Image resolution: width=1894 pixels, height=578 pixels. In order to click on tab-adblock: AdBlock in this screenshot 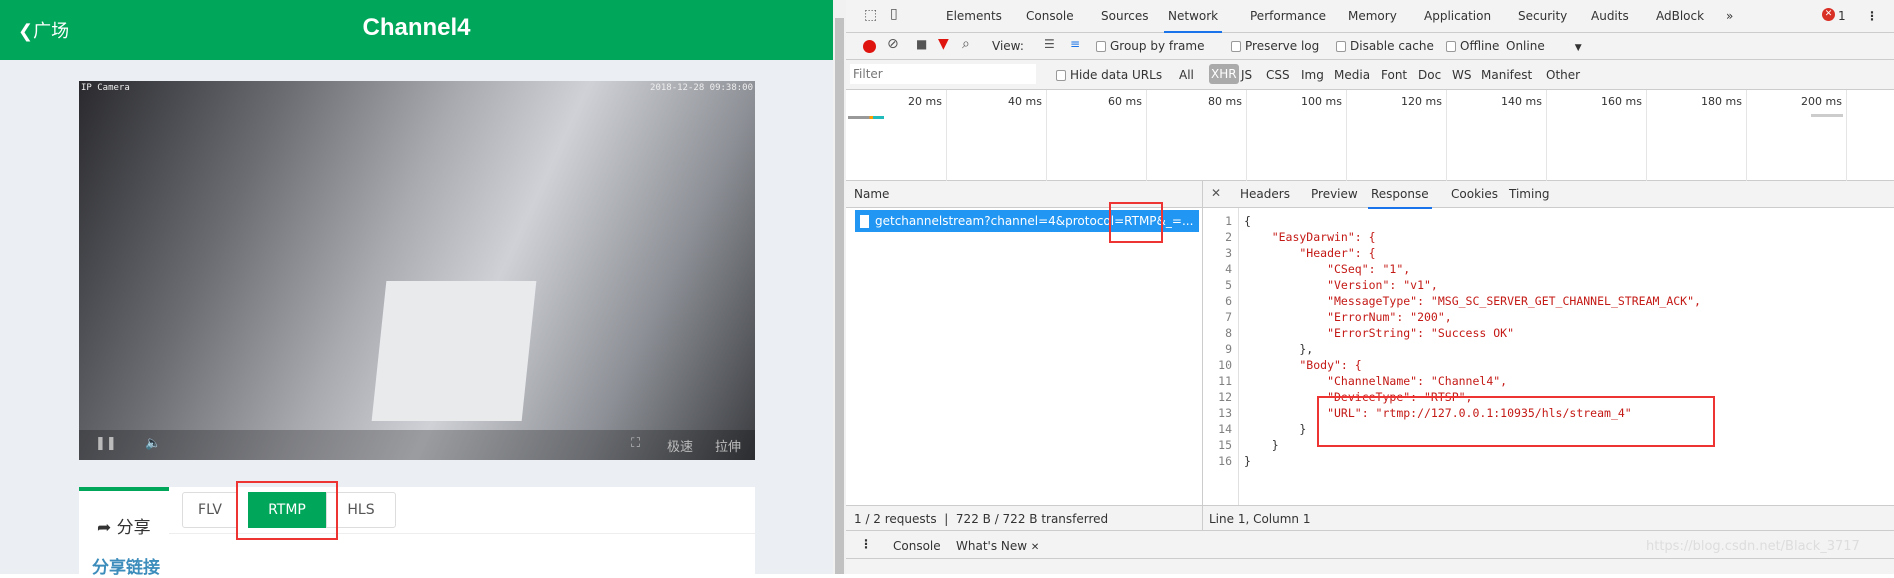, I will do `click(1680, 16)`.